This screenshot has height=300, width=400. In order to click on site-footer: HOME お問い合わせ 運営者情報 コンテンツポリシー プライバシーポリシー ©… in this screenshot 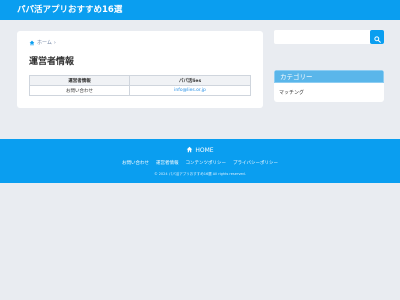, I will do `click(200, 161)`.